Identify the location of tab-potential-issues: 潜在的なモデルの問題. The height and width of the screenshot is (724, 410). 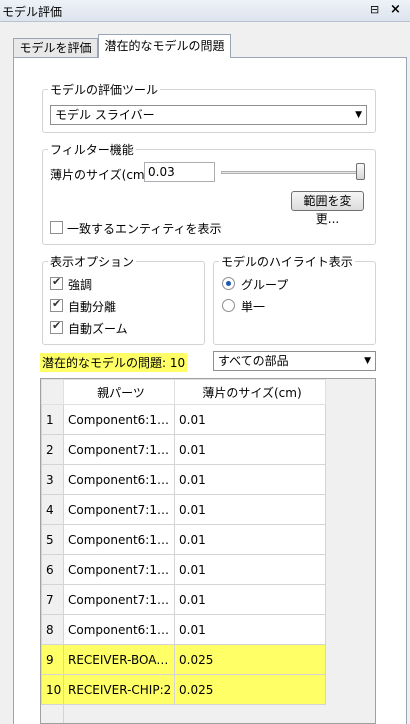
(164, 46).